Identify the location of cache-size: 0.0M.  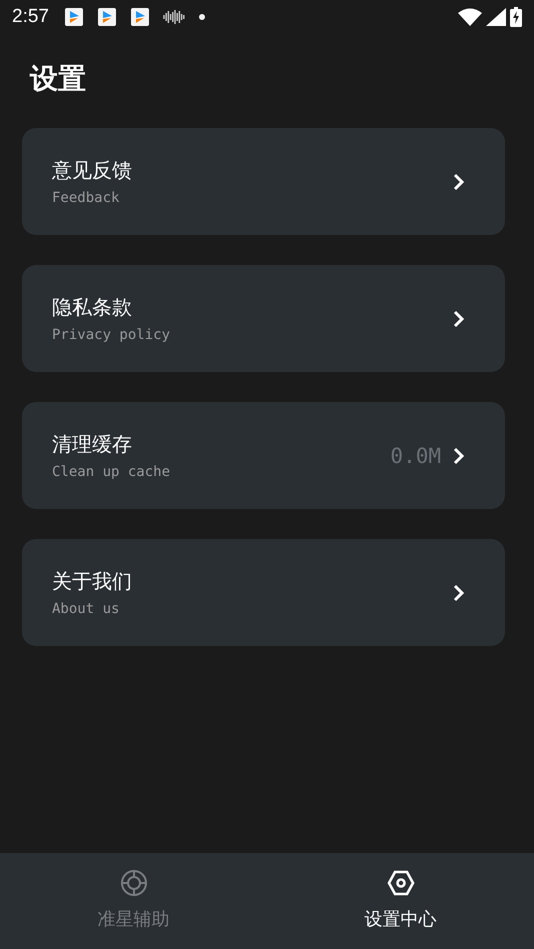
(415, 456).